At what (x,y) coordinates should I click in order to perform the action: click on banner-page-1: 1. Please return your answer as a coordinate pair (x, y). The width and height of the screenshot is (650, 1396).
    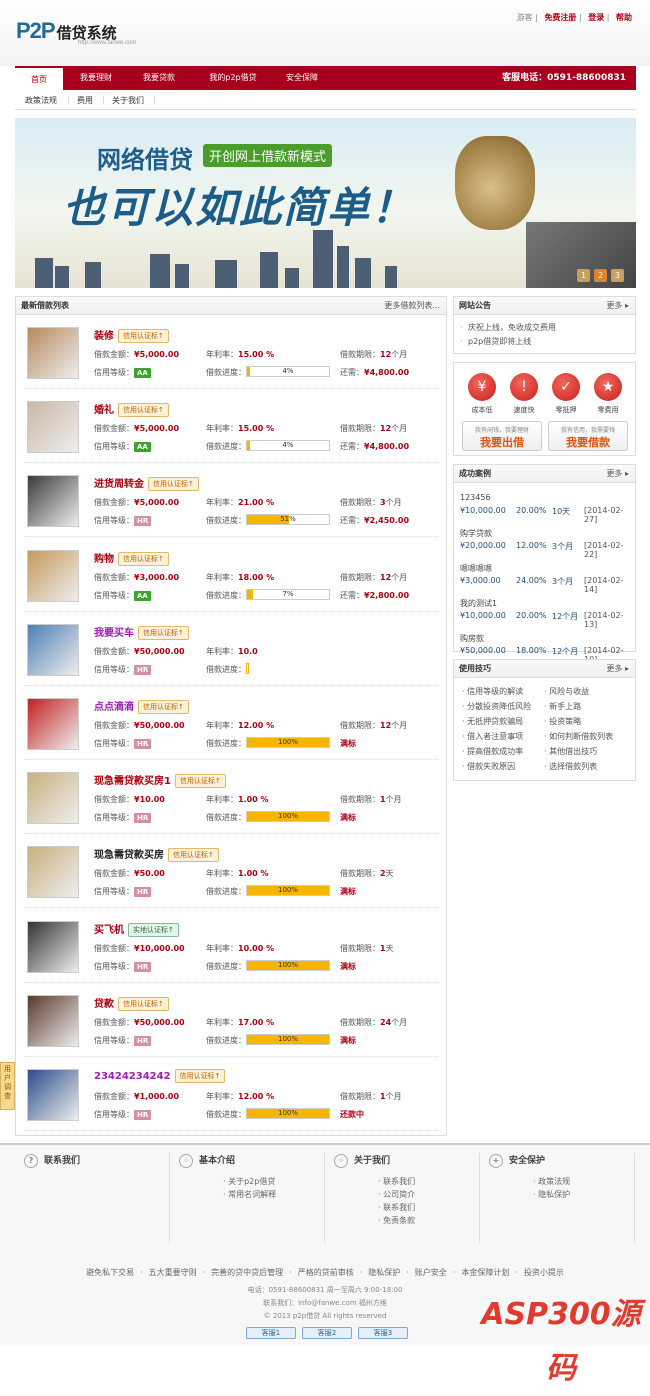
    Looking at the image, I should click on (583, 275).